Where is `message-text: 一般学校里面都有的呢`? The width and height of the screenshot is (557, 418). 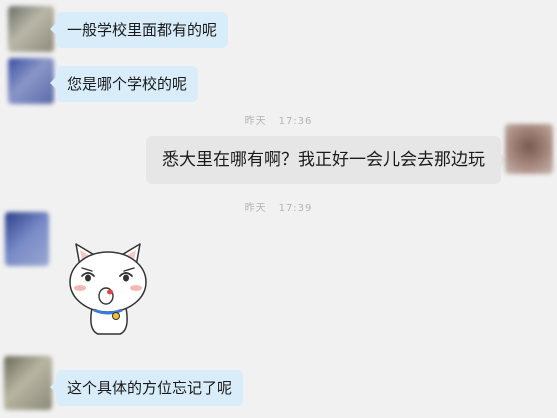 message-text: 一般学校里面都有的呢 is located at coordinates (142, 30).